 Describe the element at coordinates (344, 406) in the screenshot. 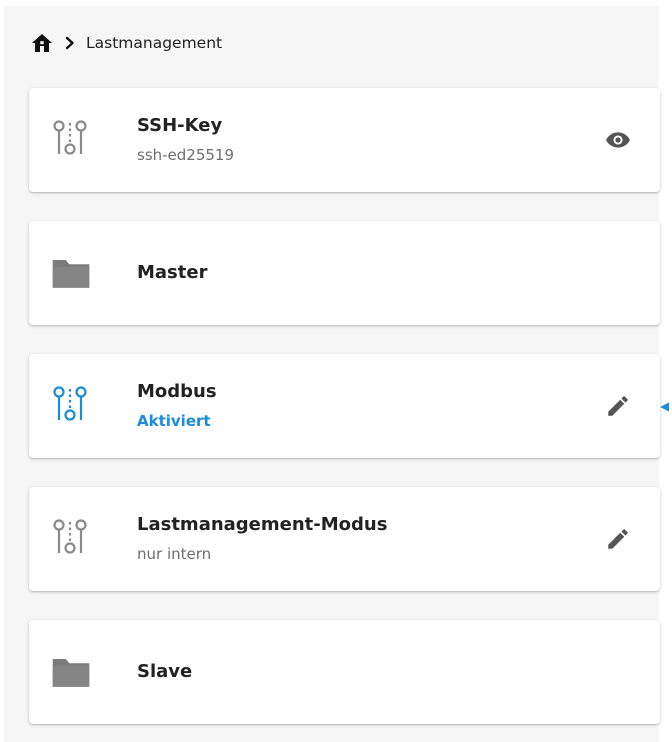

I see `card-modbus: Modbus Aktiviert` at that location.